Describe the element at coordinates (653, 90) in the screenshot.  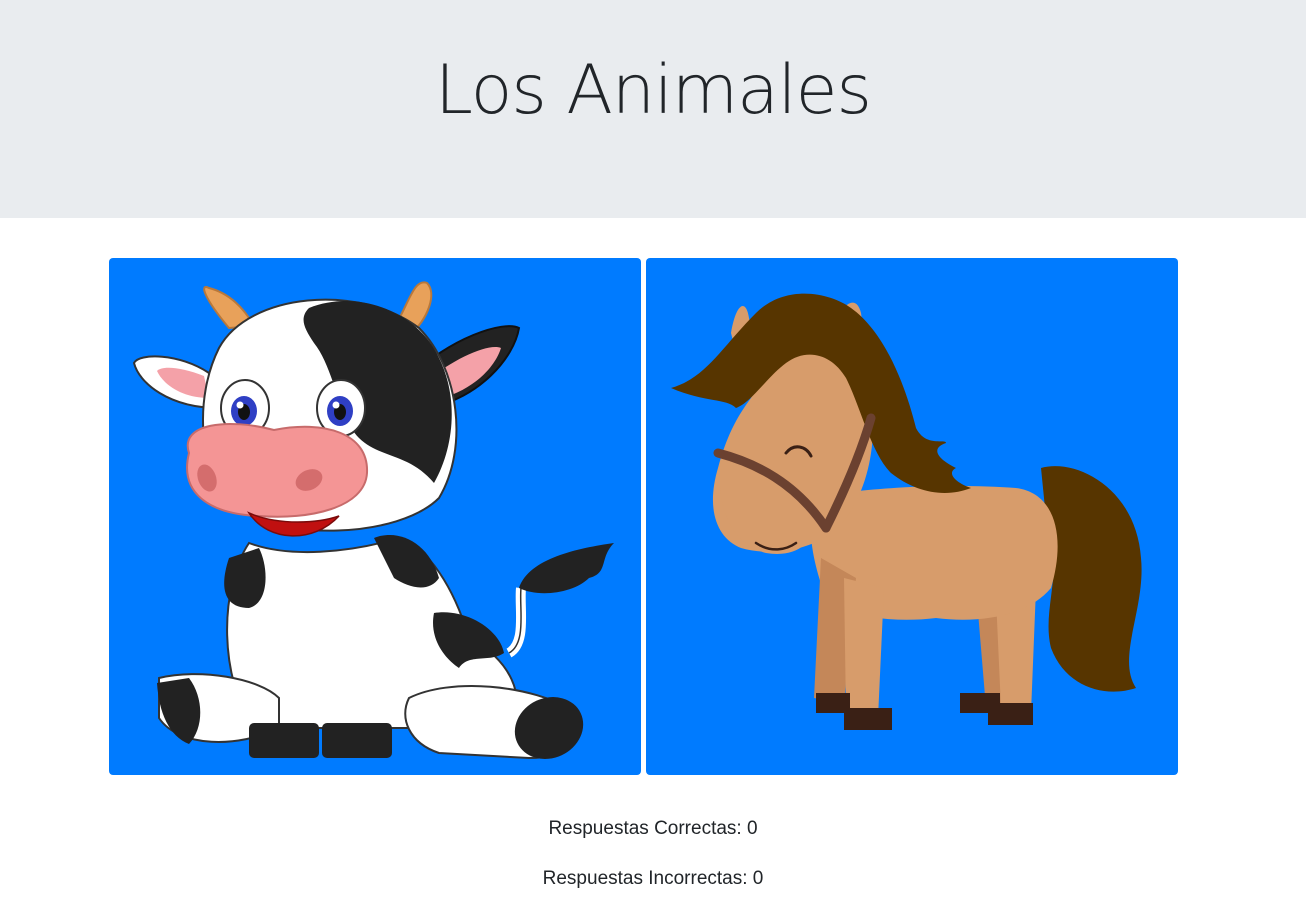
I see `page-title: Los Animales` at that location.